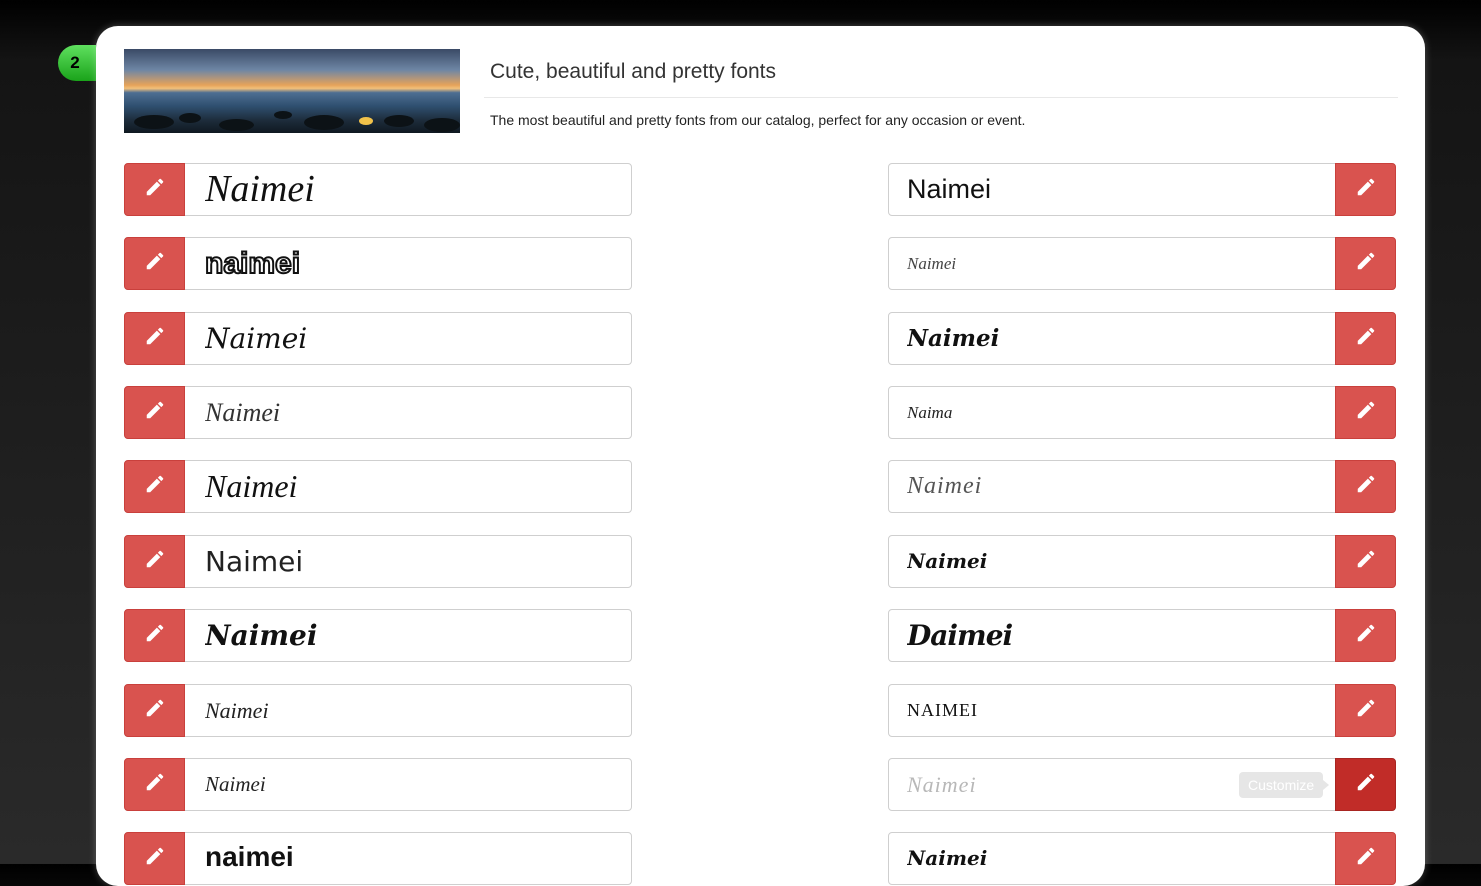 The width and height of the screenshot is (1481, 886). Describe the element at coordinates (1142, 710) in the screenshot. I see `font-row: NAIMEI` at that location.